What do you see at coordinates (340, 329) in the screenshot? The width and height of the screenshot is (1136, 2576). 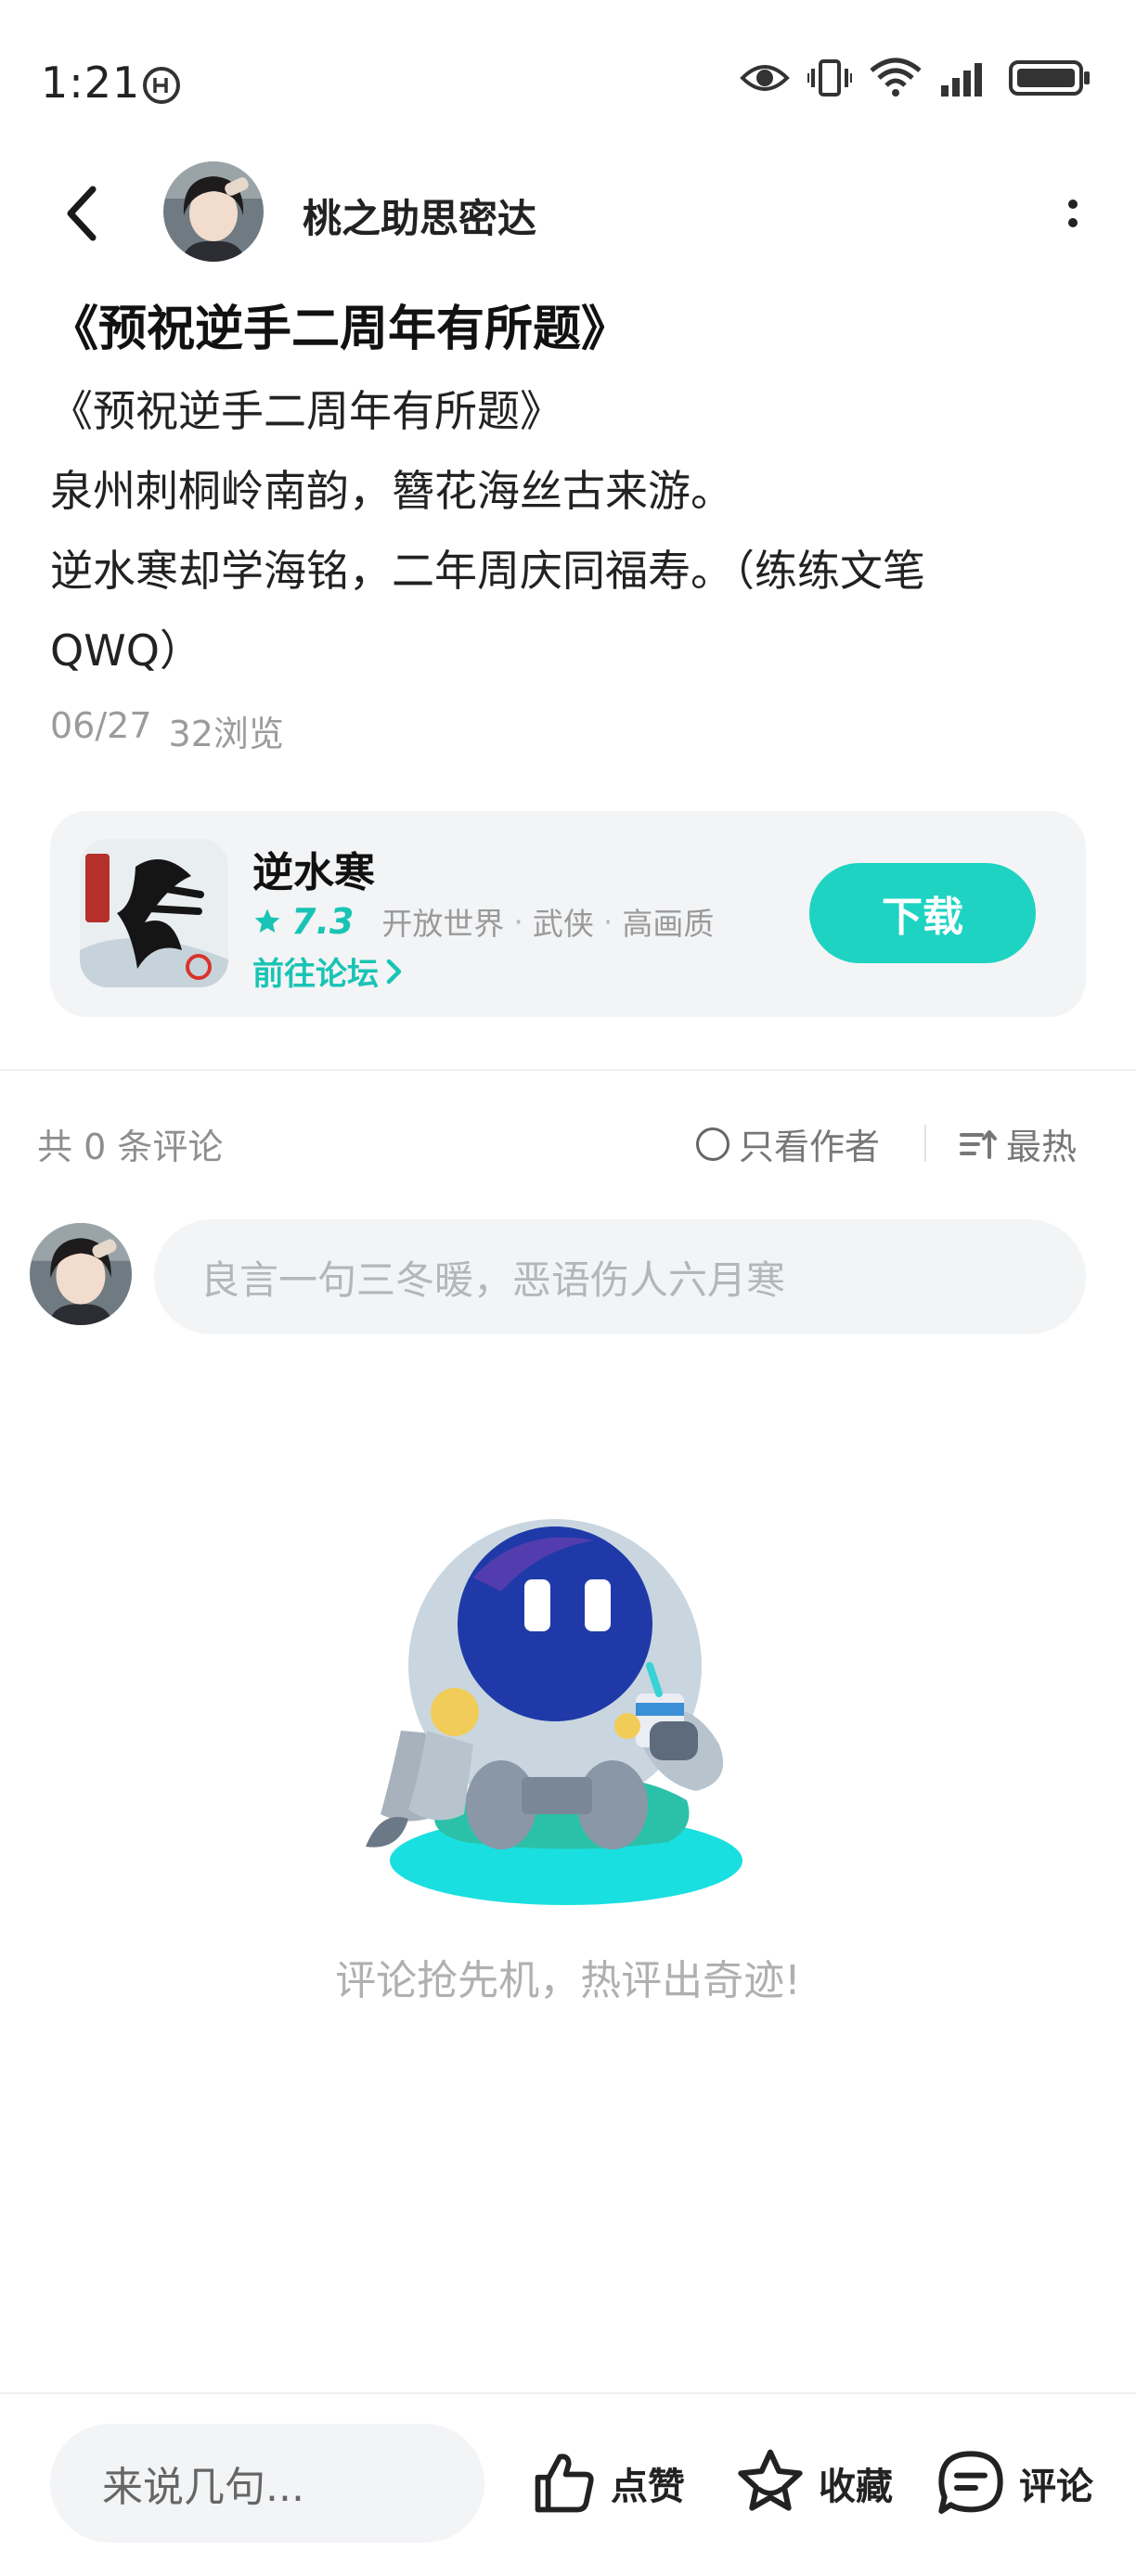 I see `post-title: 《预祝逆手二周年有所题》` at bounding box center [340, 329].